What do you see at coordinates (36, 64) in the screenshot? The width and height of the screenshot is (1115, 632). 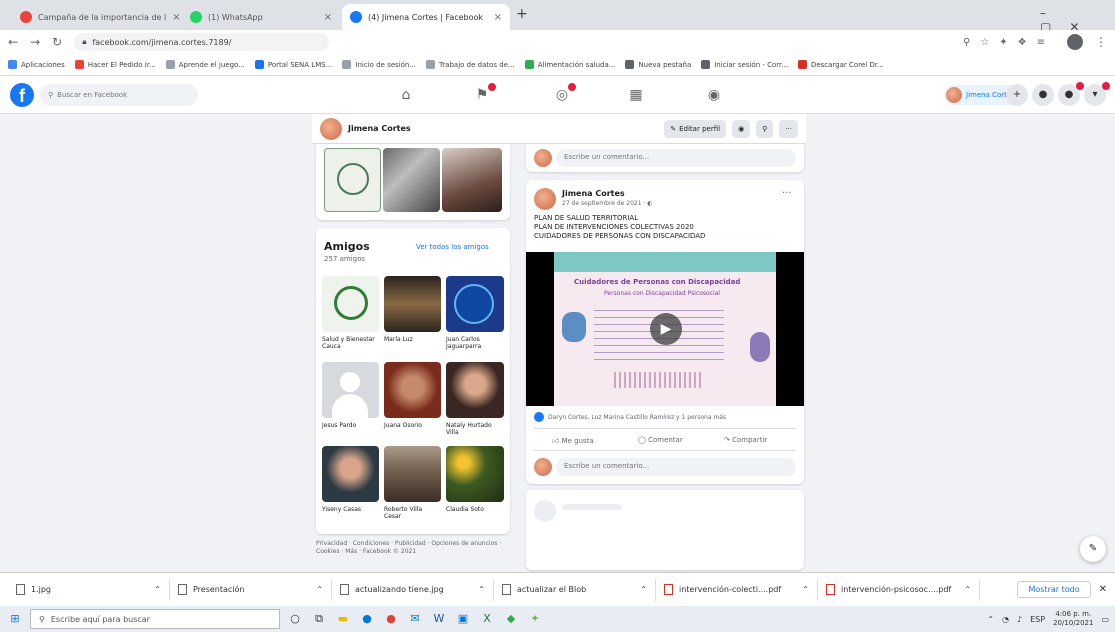 I see `bookmark-apps: Aplicaciones` at bounding box center [36, 64].